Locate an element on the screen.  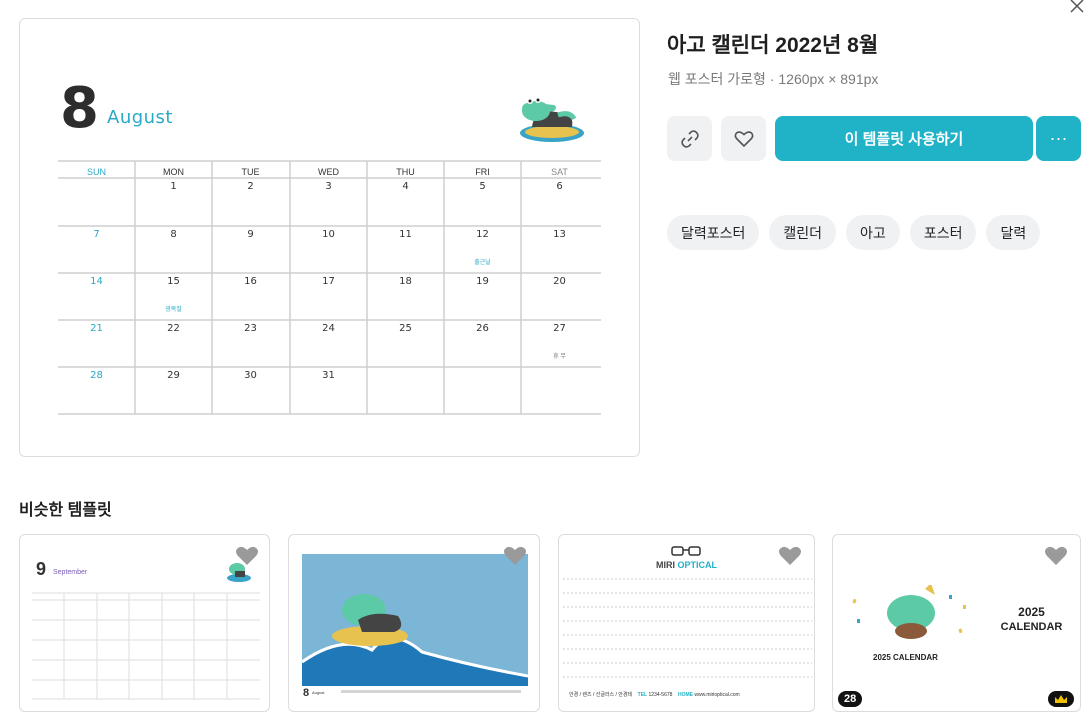
calendar-day: 28 is located at coordinates (96, 375).